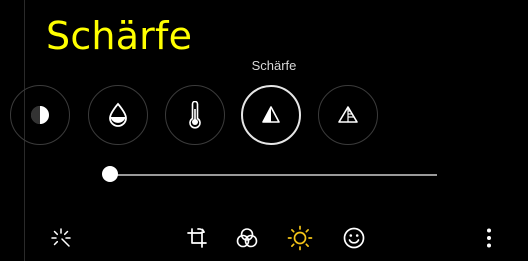  I want to click on filters-button, so click(247, 238).